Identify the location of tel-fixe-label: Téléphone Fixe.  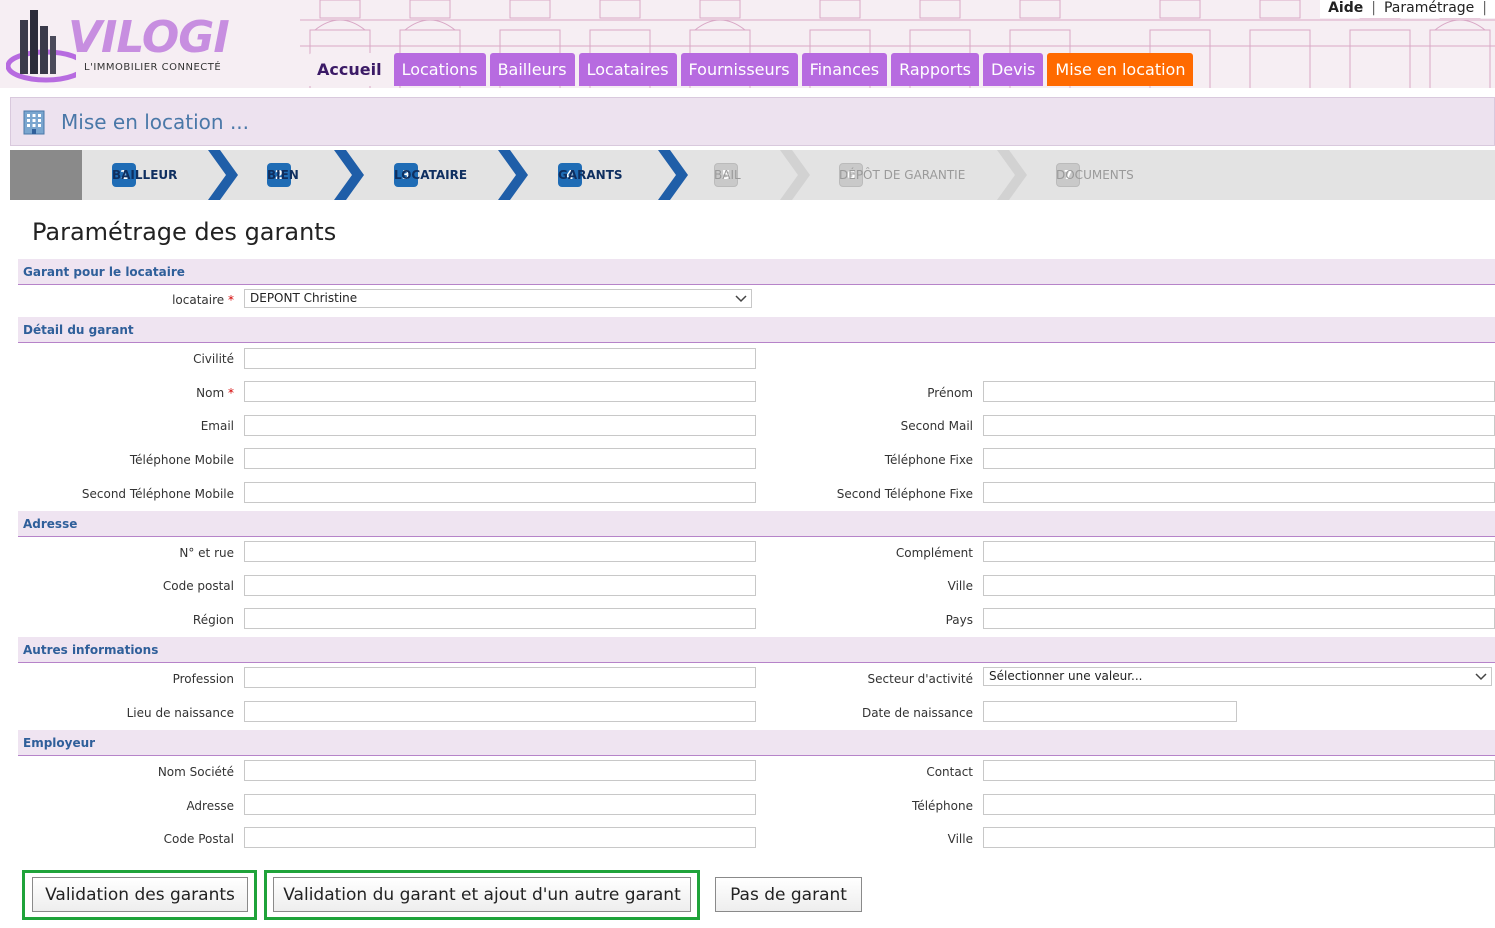
(928, 460).